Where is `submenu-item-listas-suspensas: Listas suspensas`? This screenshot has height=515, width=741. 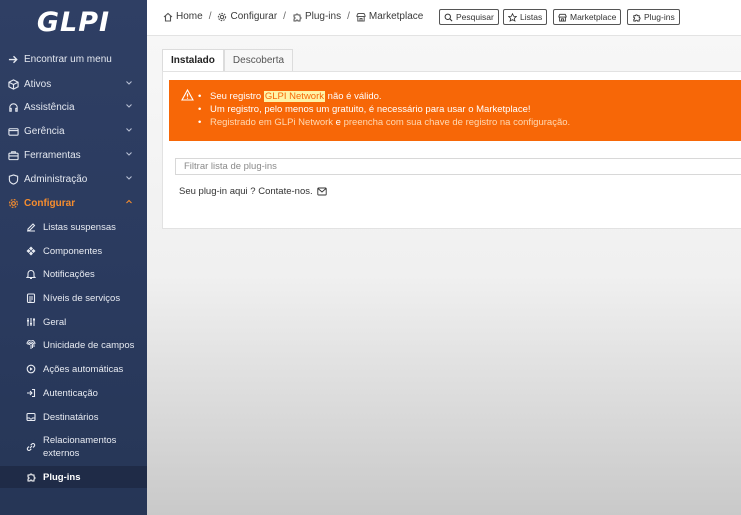 submenu-item-listas-suspensas: Listas suspensas is located at coordinates (73, 227).